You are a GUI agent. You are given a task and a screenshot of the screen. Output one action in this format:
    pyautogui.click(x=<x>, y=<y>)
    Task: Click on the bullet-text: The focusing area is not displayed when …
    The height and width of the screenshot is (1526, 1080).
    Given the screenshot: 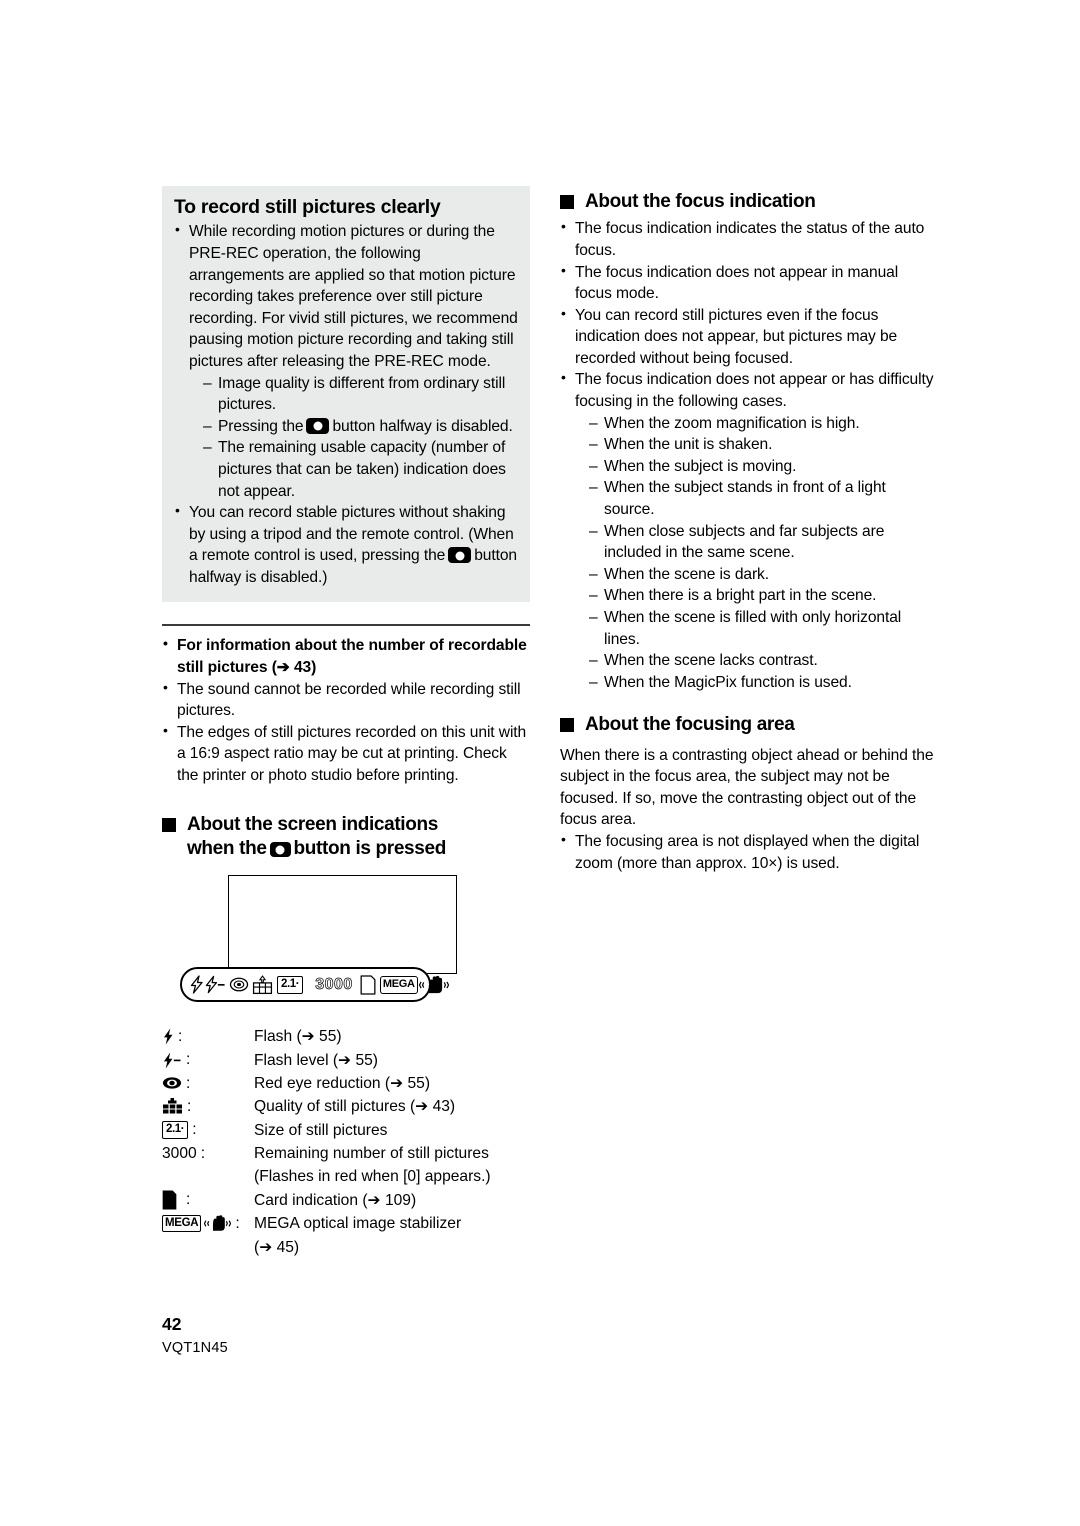 What is the action you would take?
    pyautogui.click(x=747, y=852)
    